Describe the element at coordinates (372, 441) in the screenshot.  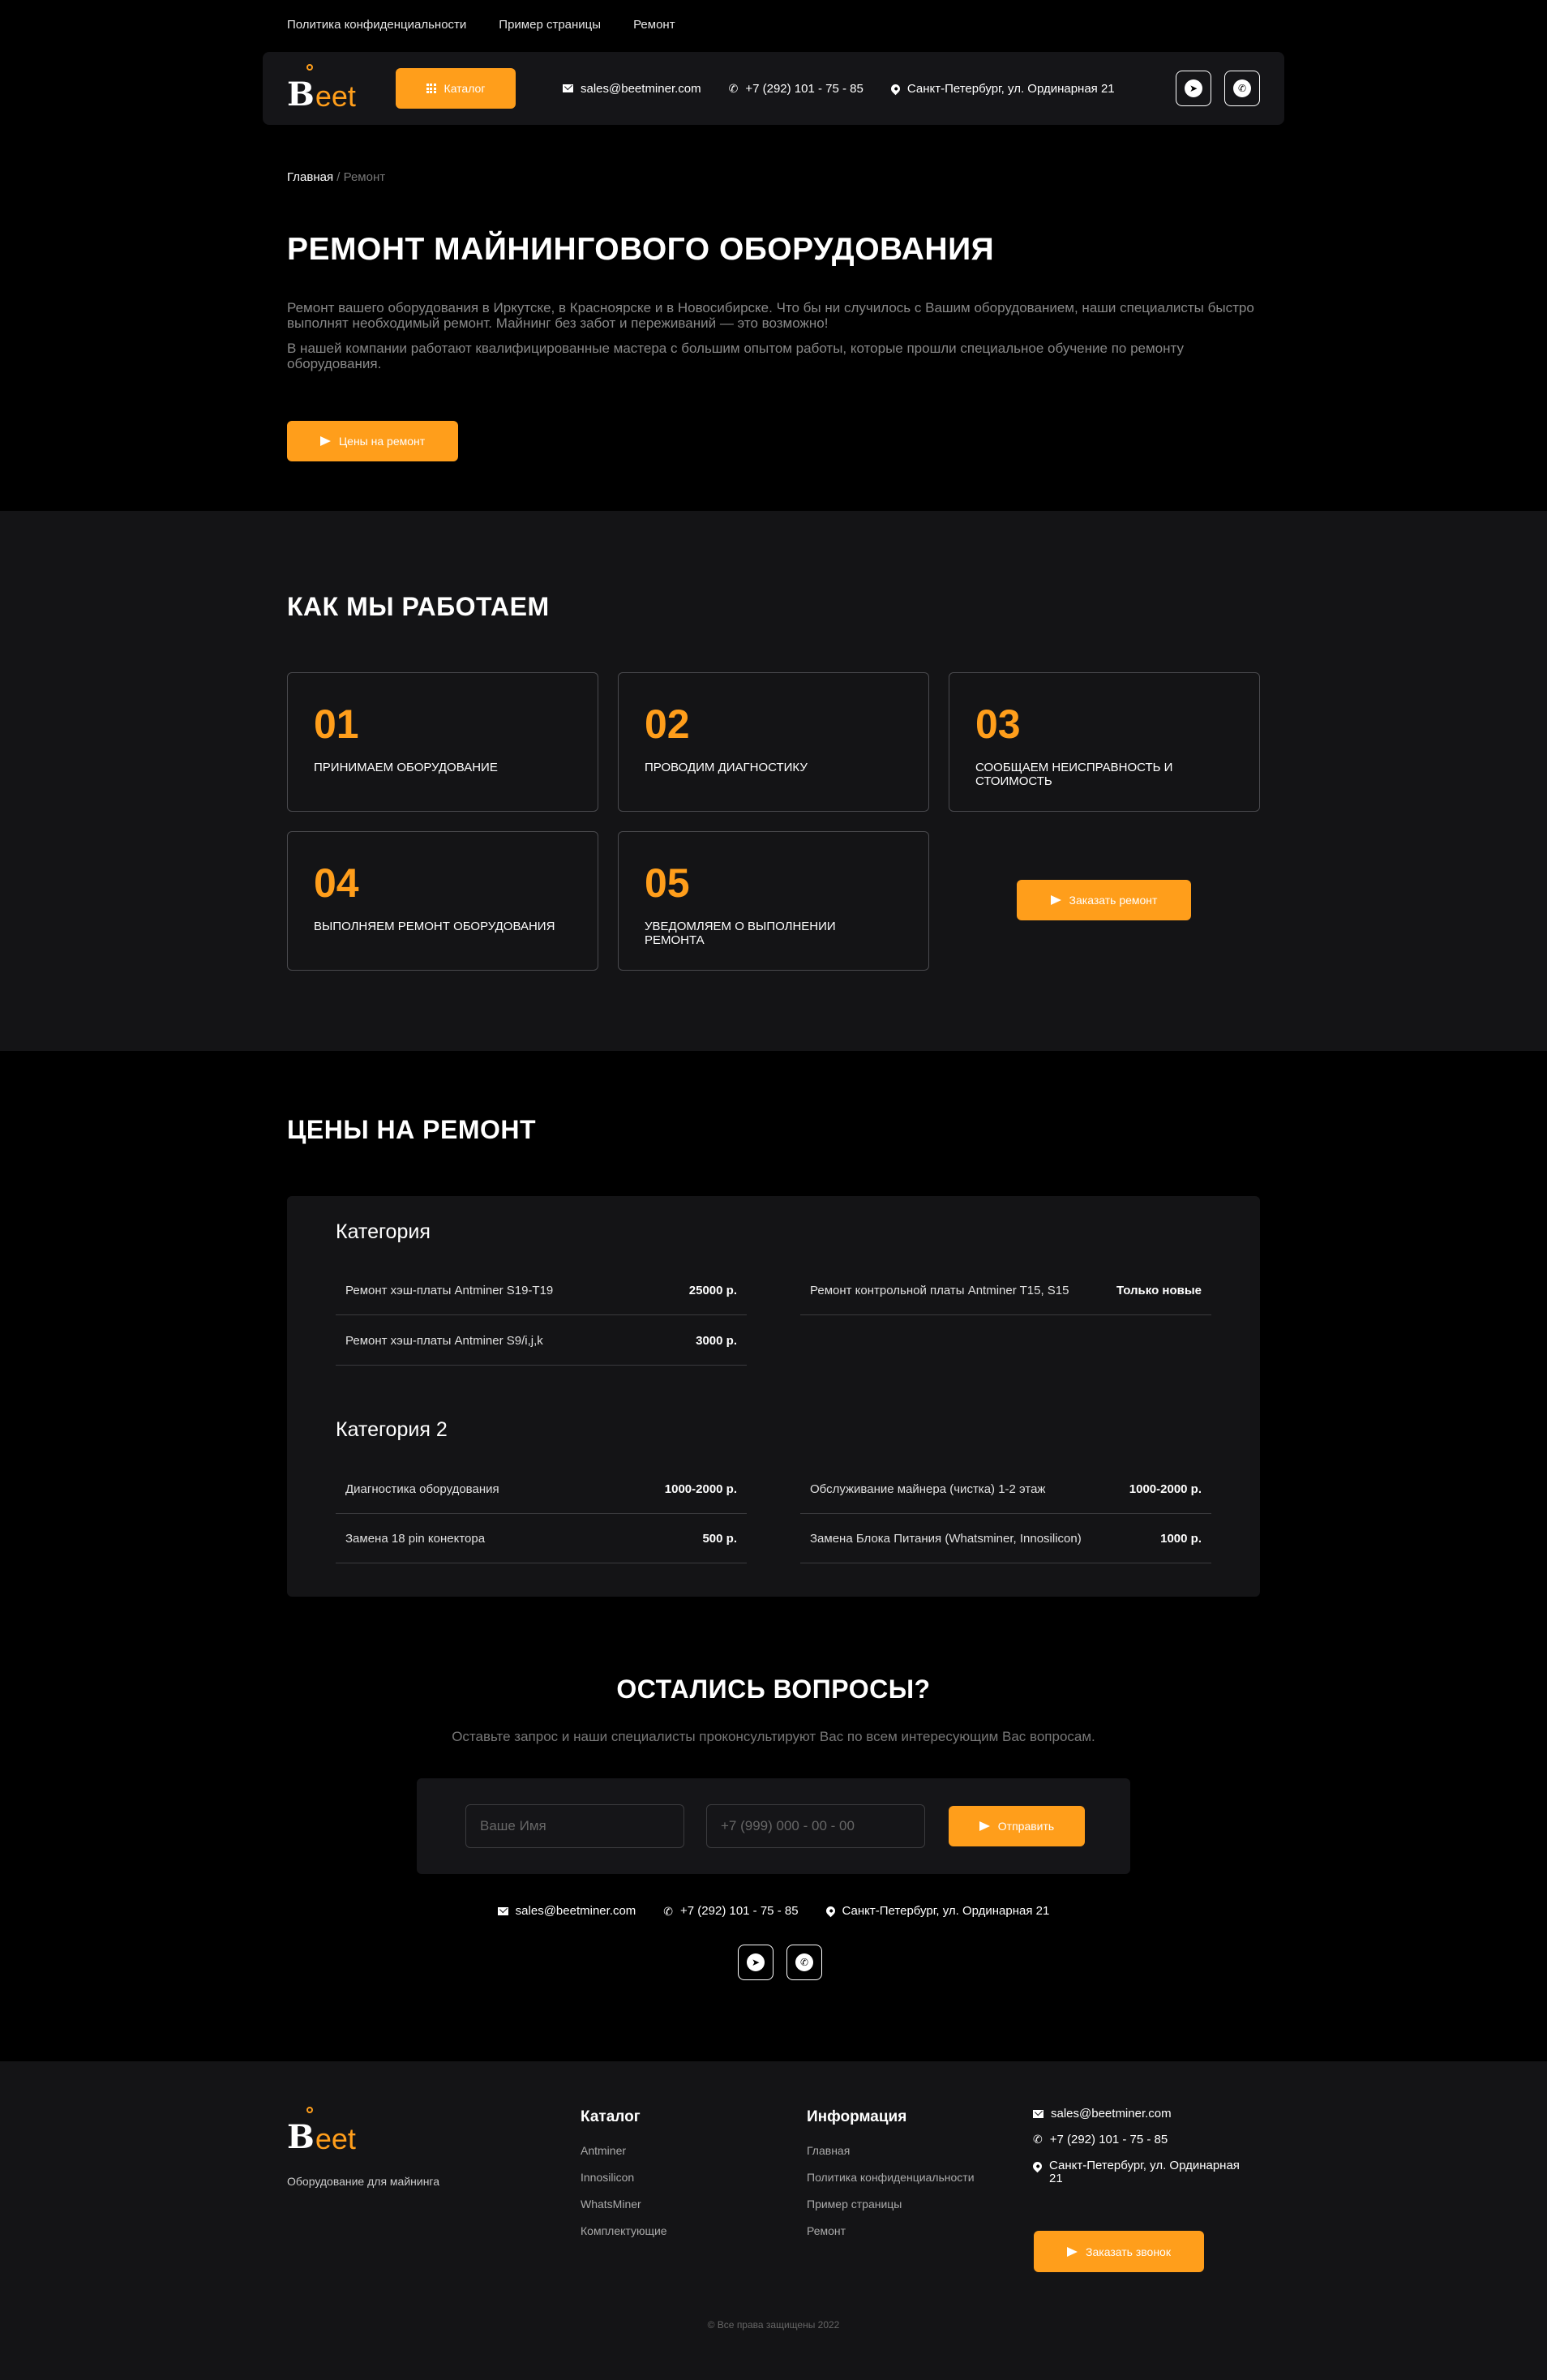
I see `prices-button: Цены на ремонт` at that location.